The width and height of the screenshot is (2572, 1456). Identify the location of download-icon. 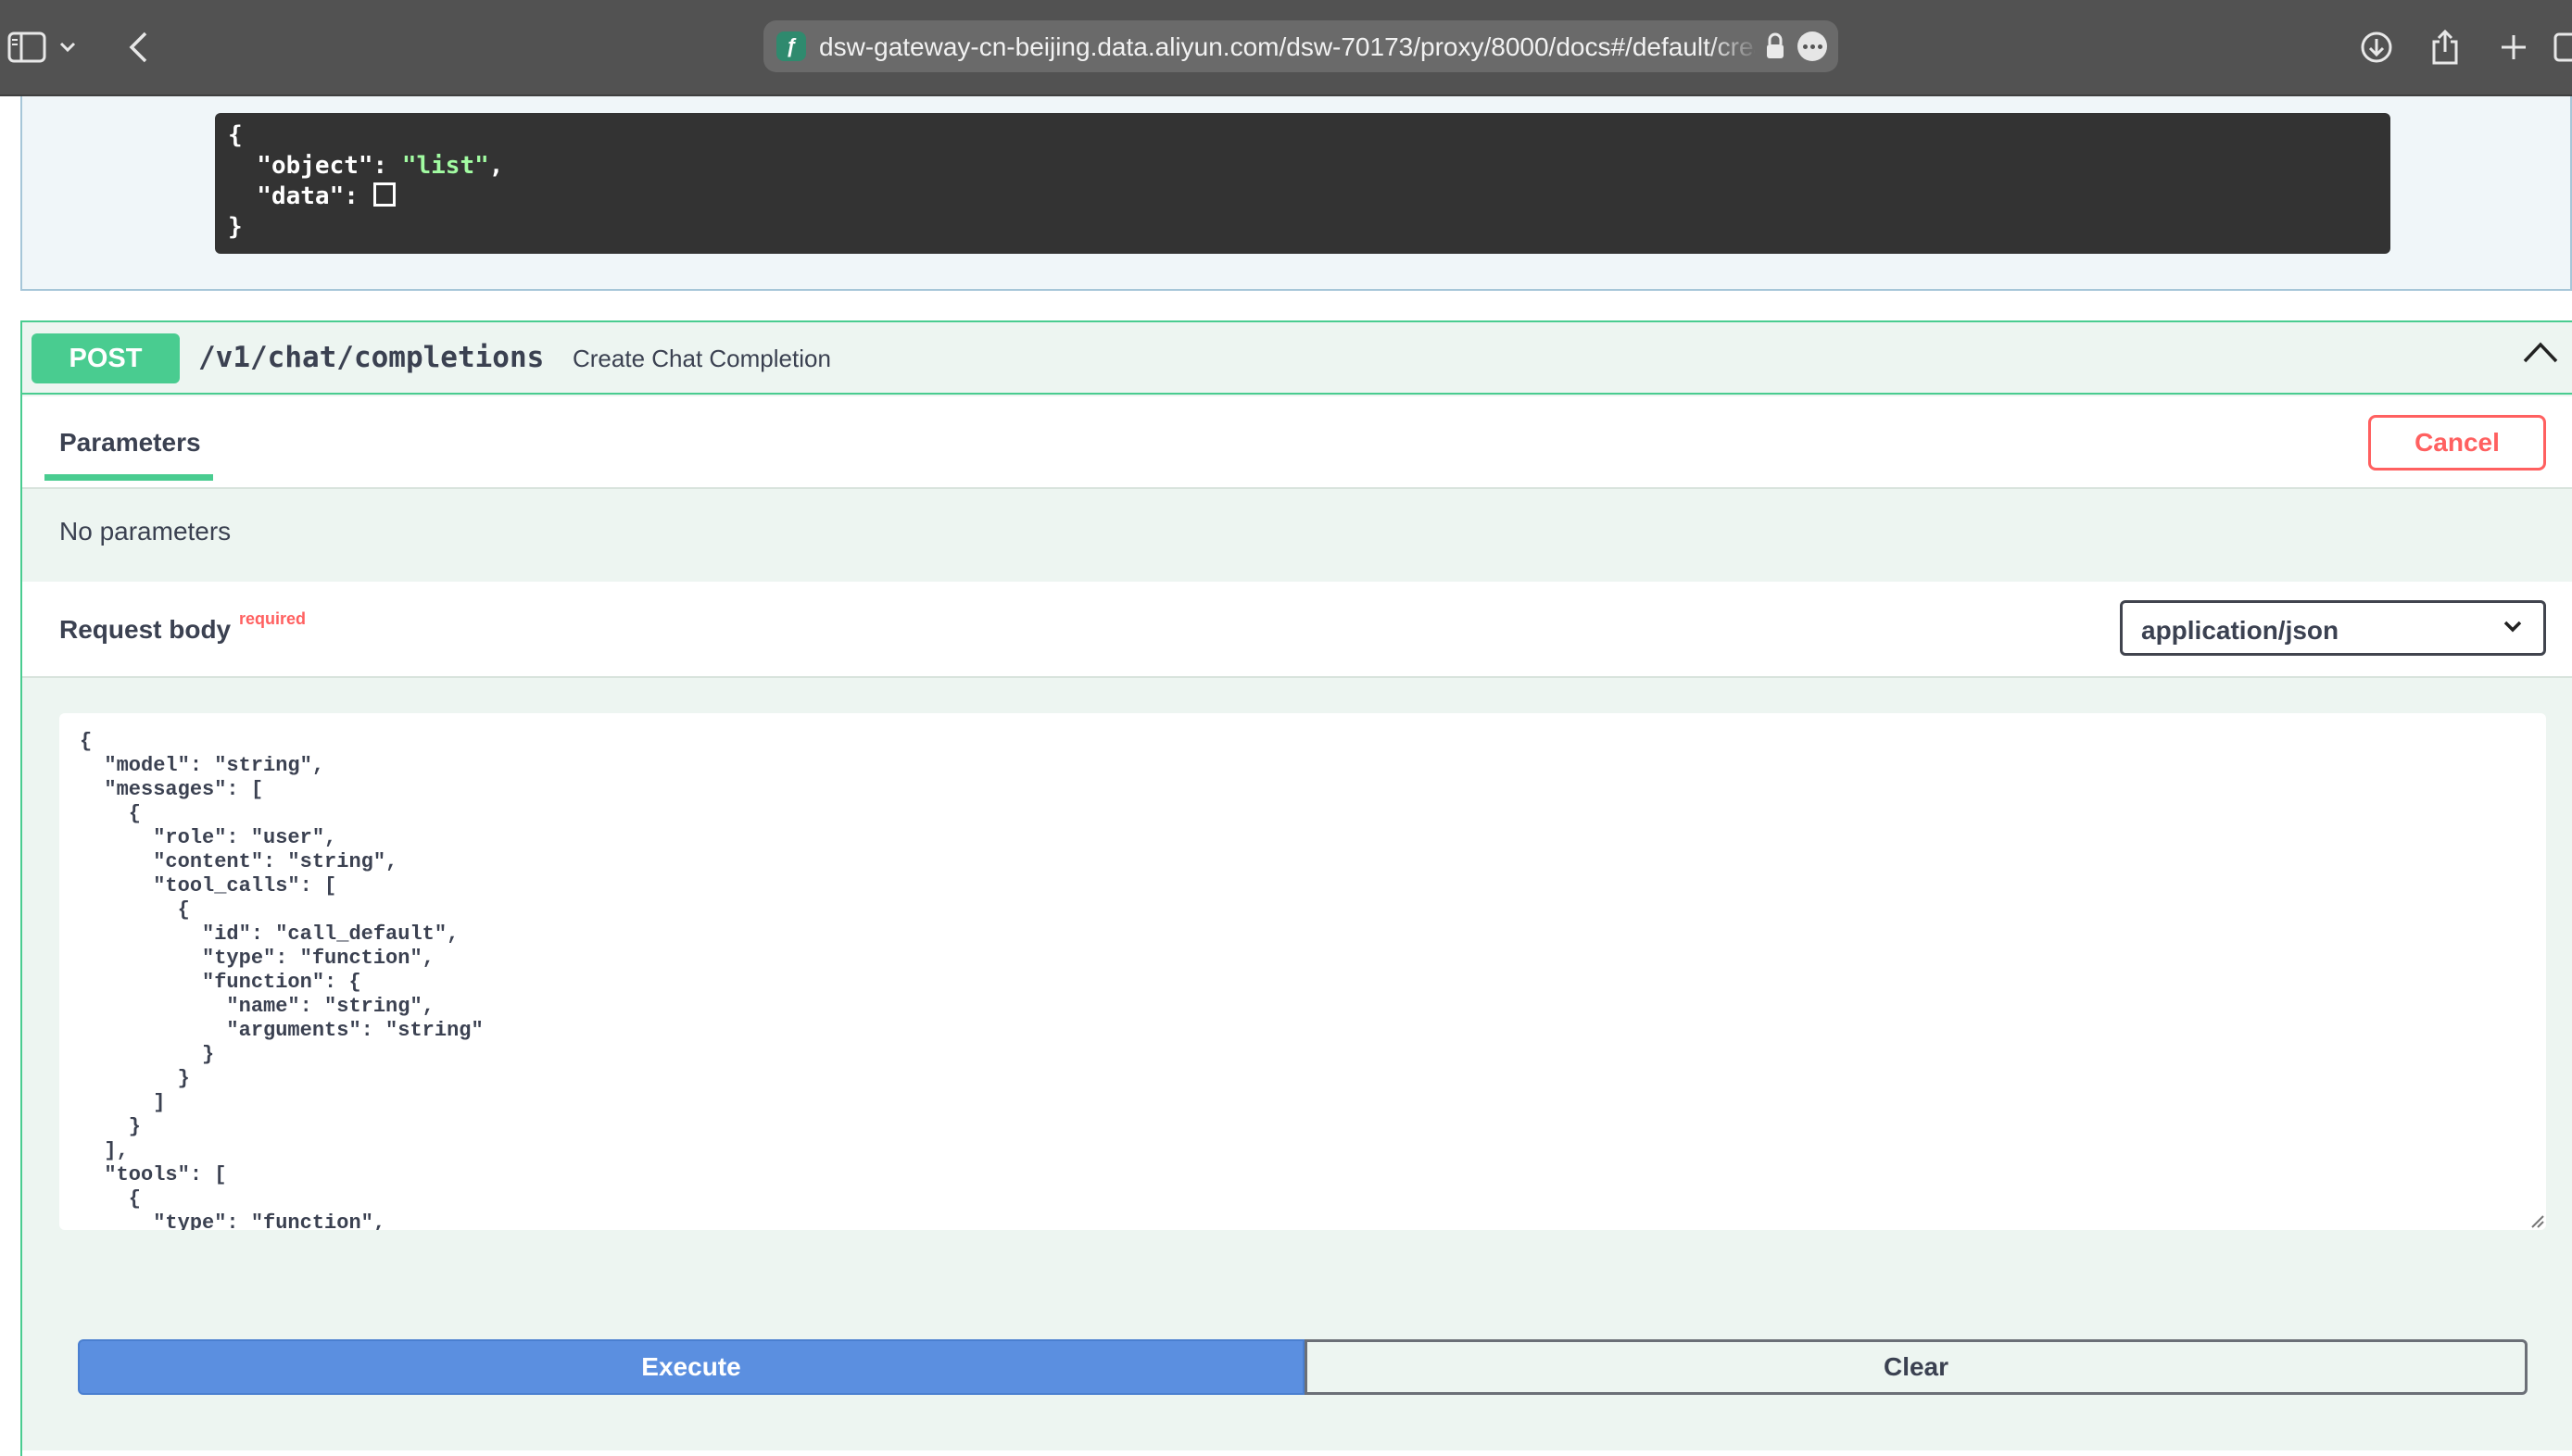
(2377, 47).